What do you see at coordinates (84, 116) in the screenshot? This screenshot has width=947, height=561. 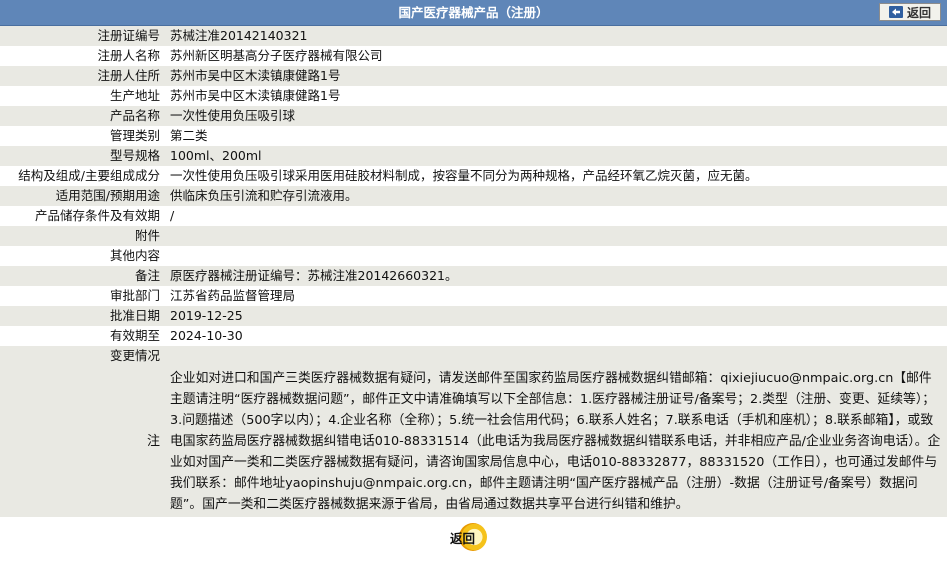 I see `field-label: 产品名称` at bounding box center [84, 116].